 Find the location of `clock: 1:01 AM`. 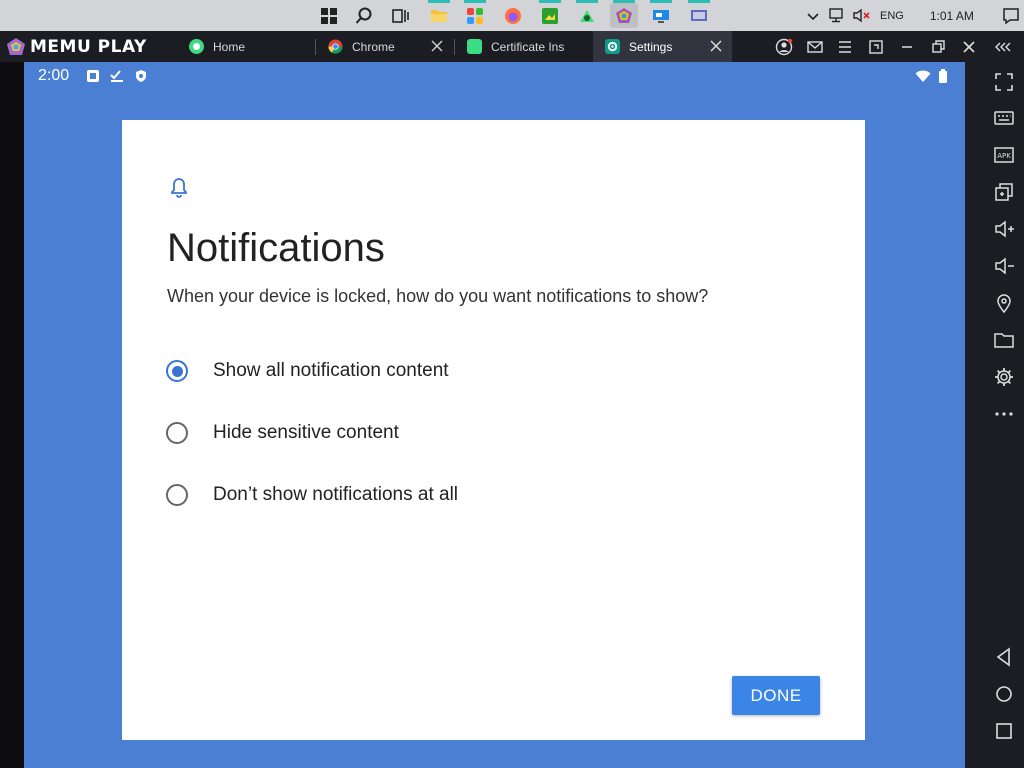

clock: 1:01 AM is located at coordinates (952, 16).